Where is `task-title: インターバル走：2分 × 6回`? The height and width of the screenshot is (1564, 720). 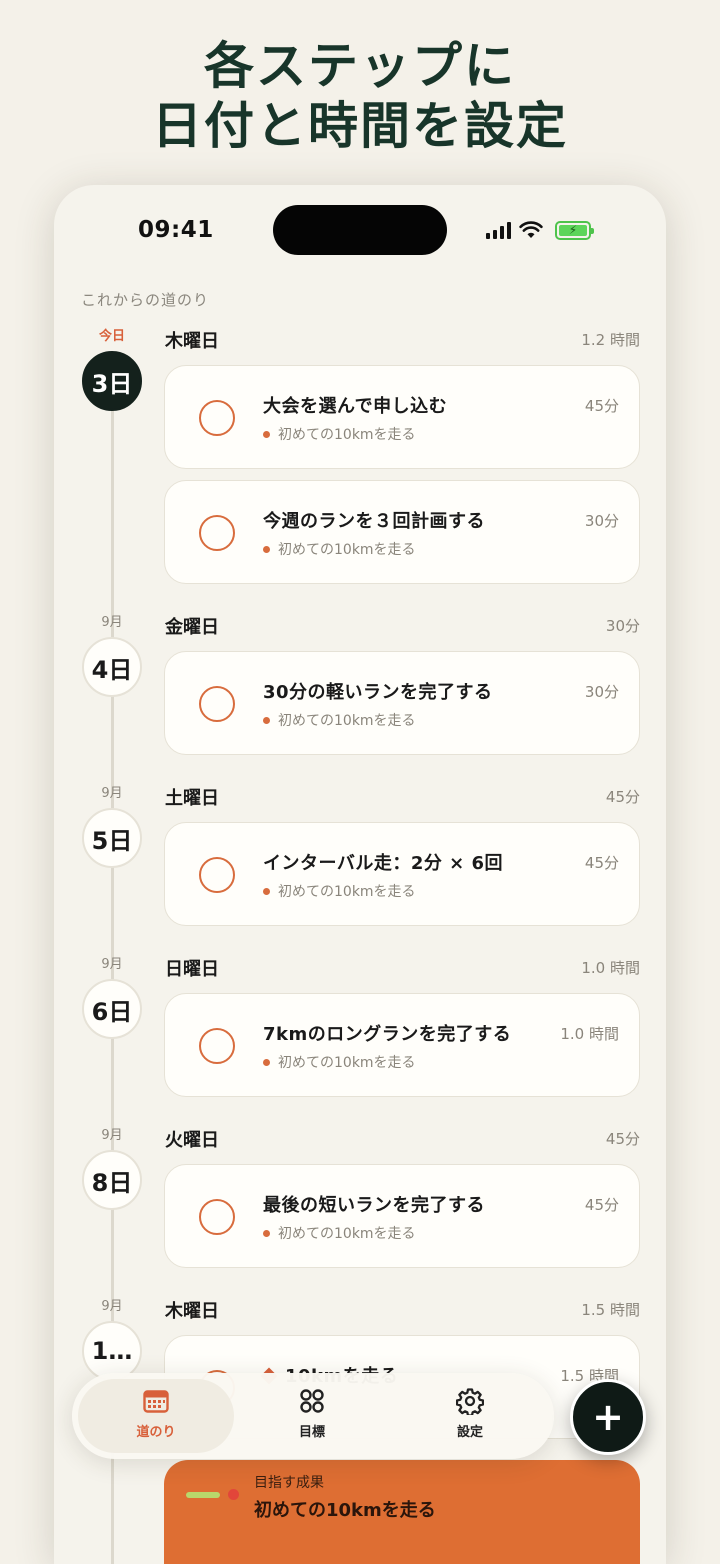
task-title: インターバル走：2分 × 6回 is located at coordinates (383, 863).